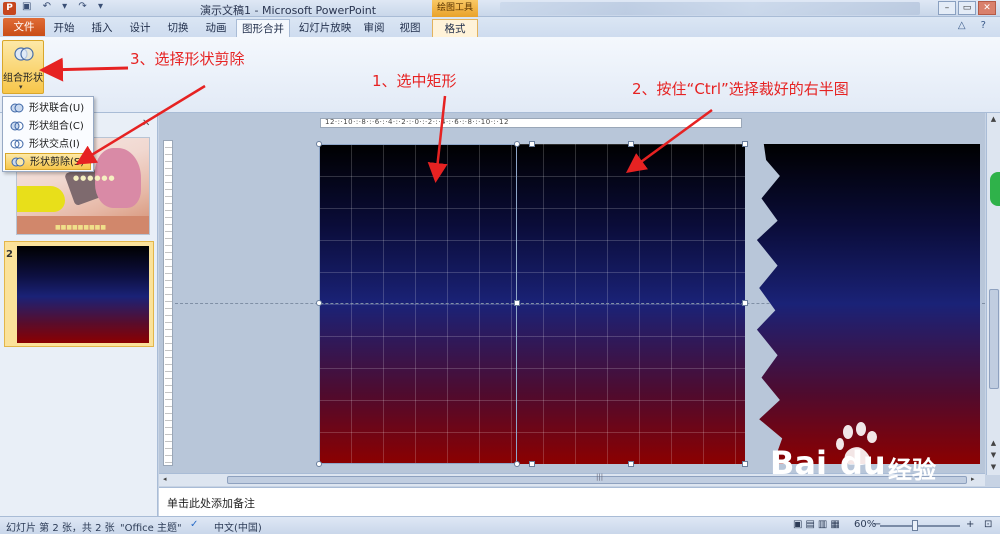 The image size is (1000, 534). What do you see at coordinates (140, 28) in the screenshot?
I see `tab-design: 设计` at bounding box center [140, 28].